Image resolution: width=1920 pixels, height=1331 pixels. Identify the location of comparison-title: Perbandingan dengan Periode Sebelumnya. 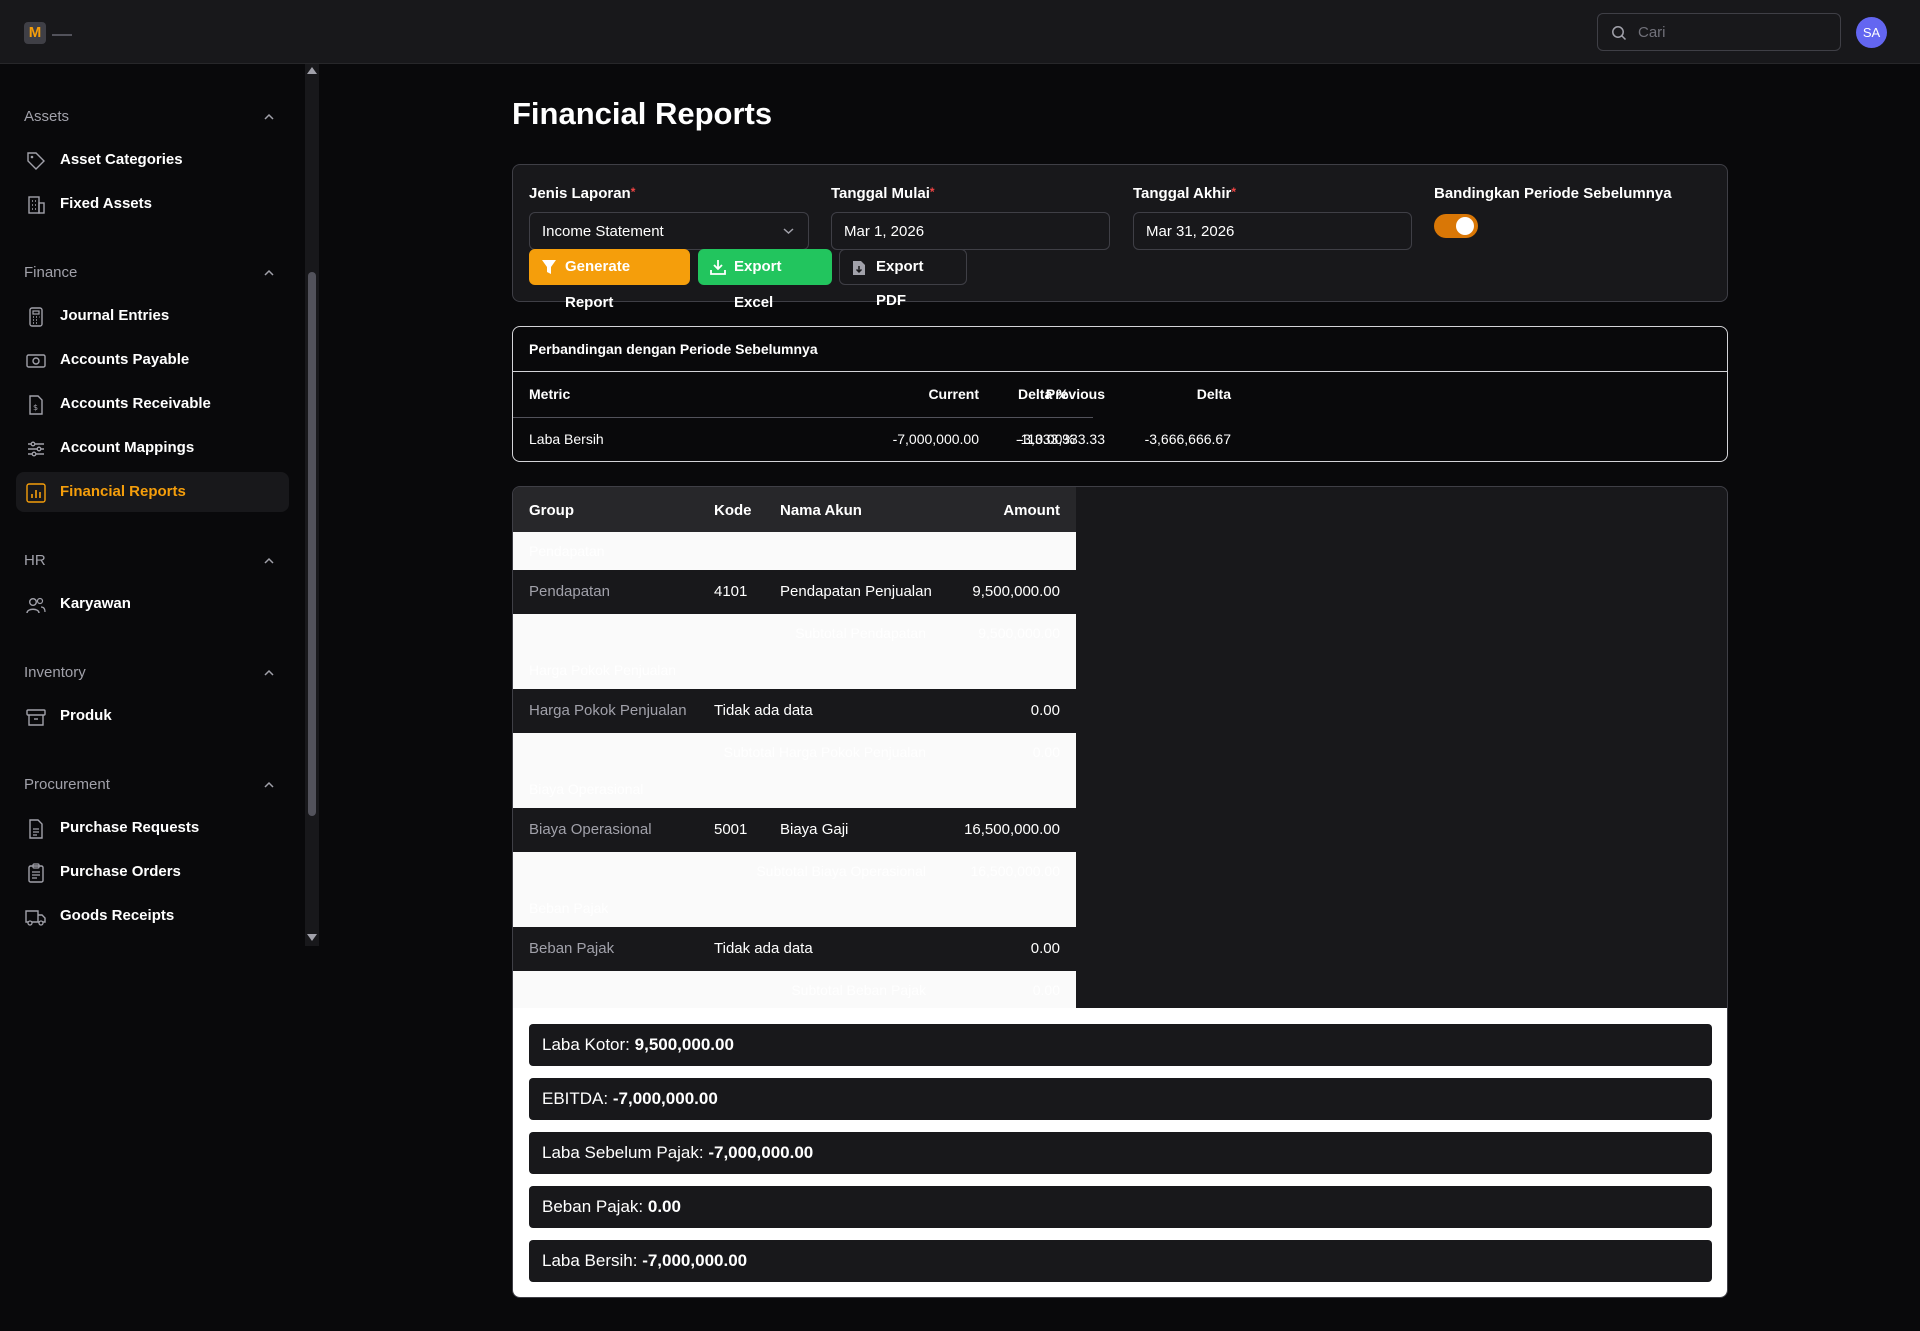
(673, 349).